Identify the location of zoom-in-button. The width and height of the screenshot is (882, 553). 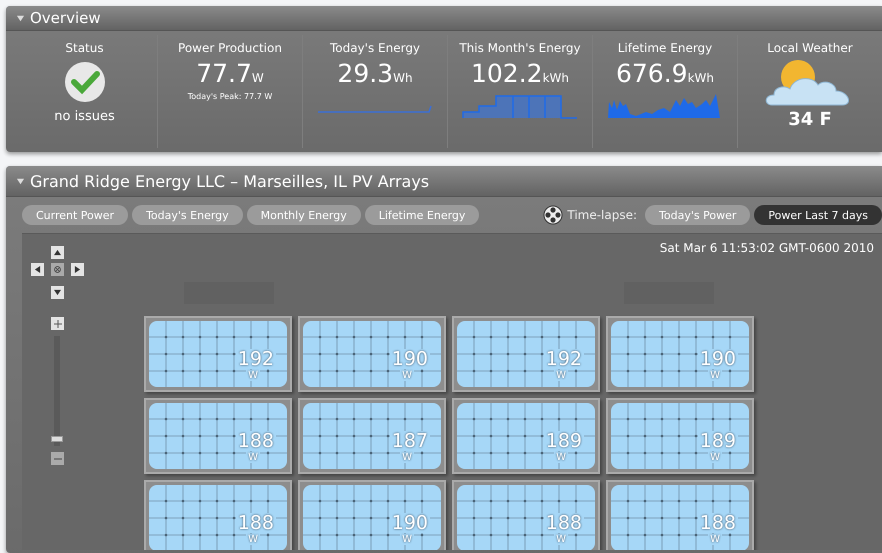
(57, 323).